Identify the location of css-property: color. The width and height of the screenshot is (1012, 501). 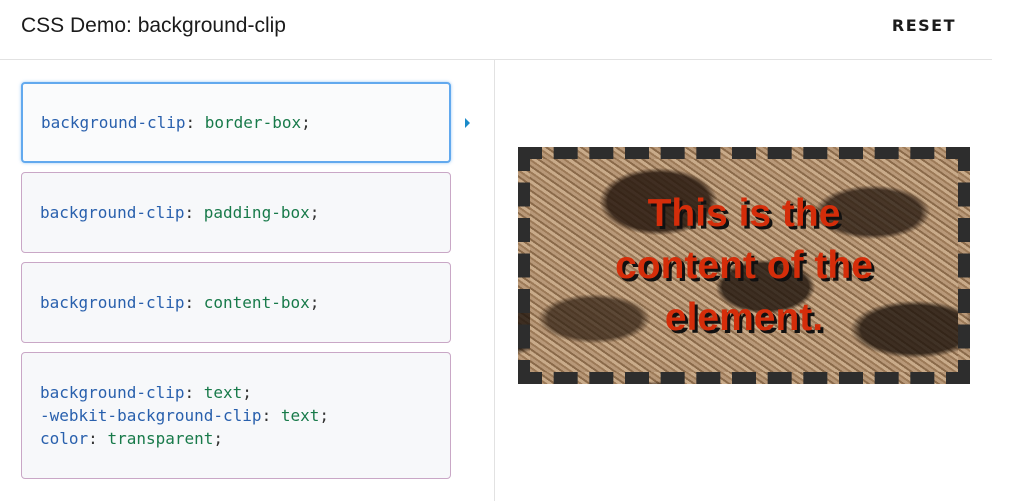
(64, 438).